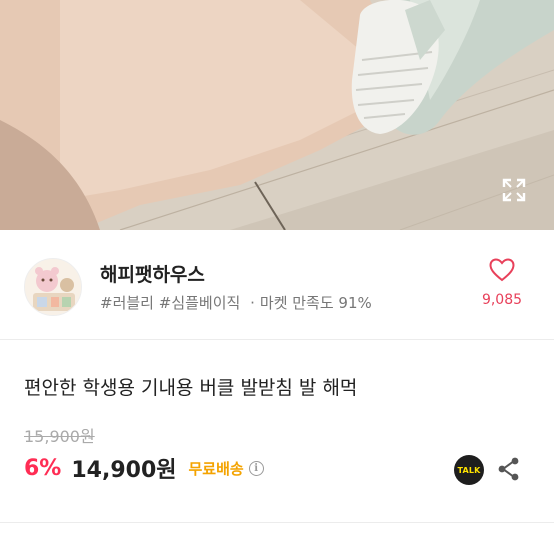 The height and width of the screenshot is (554, 554). I want to click on share-icon, so click(508, 469).